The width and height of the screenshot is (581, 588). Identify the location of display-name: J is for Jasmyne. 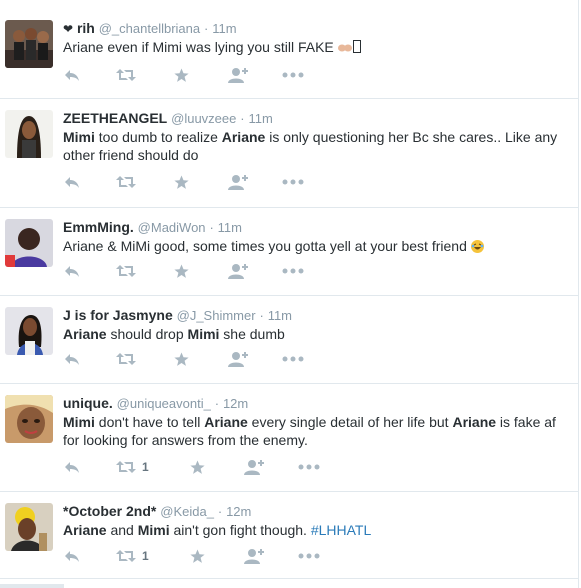
(118, 315).